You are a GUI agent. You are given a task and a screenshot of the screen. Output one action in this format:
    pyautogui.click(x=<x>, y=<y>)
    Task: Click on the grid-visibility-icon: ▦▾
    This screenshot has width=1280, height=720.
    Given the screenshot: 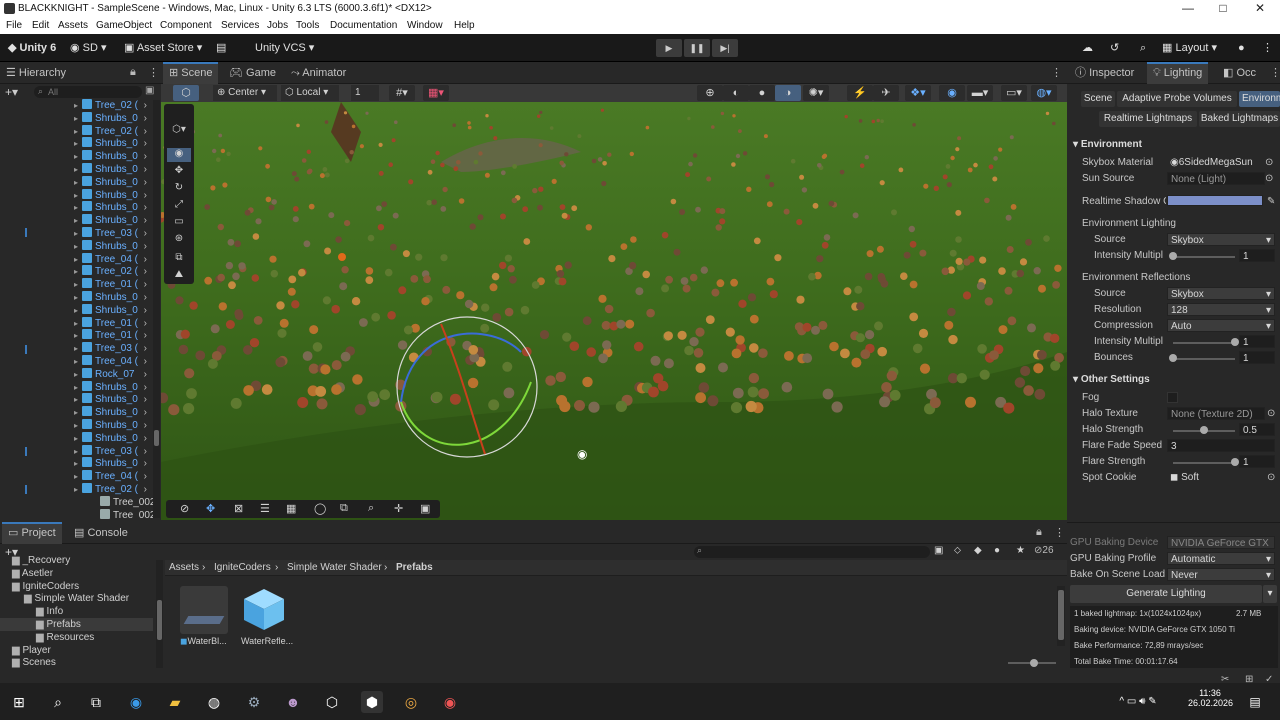 What is the action you would take?
    pyautogui.click(x=436, y=93)
    